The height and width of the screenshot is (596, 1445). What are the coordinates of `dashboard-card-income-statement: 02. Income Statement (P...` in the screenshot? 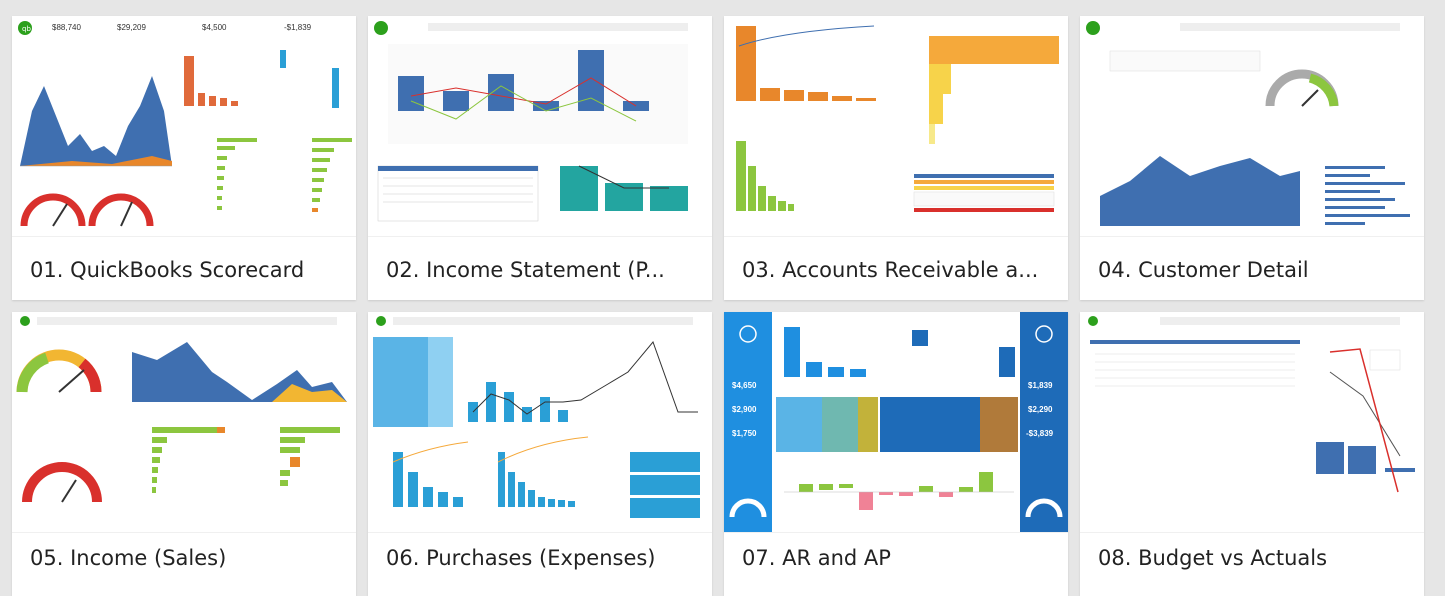 It's located at (540, 158).